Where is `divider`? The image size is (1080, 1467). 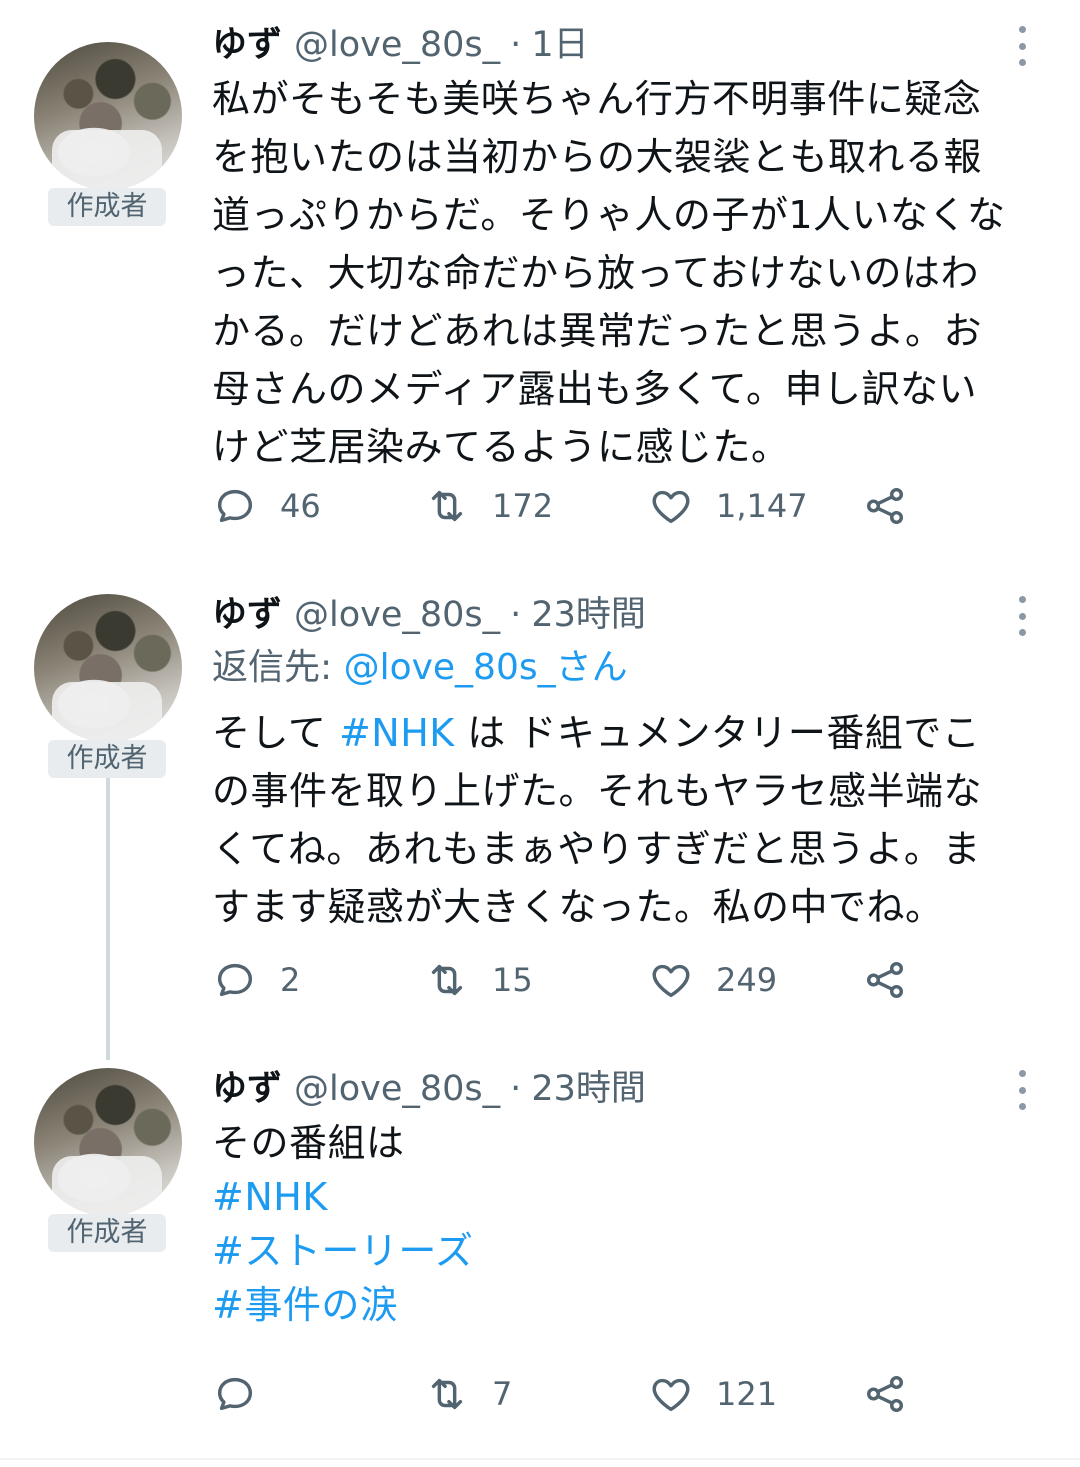 divider is located at coordinates (540, 1459).